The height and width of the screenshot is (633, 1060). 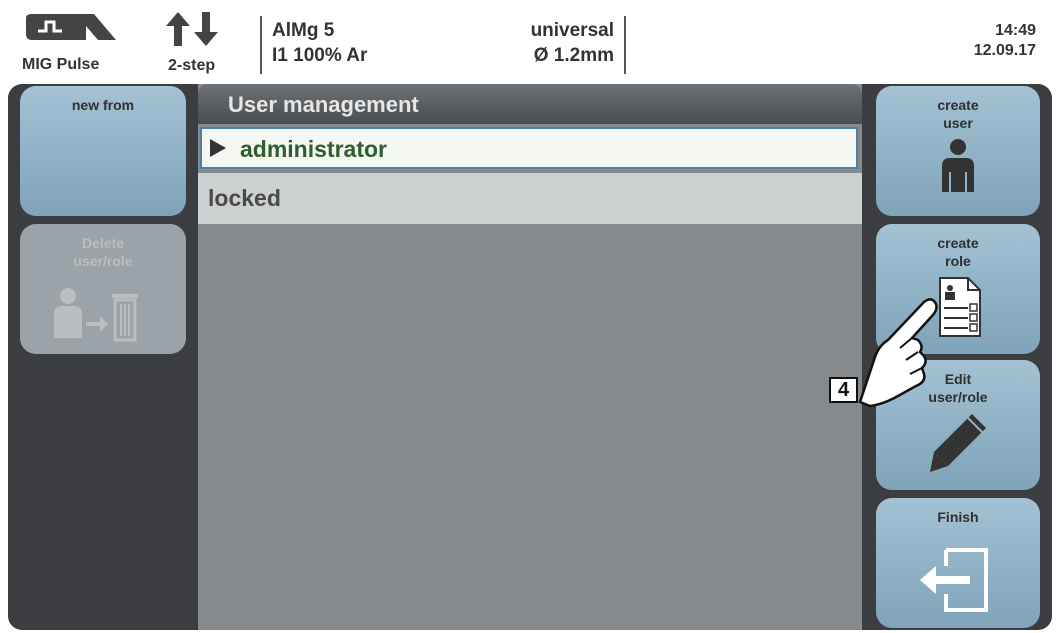 I want to click on create-role-label-line2: role, so click(x=958, y=261).